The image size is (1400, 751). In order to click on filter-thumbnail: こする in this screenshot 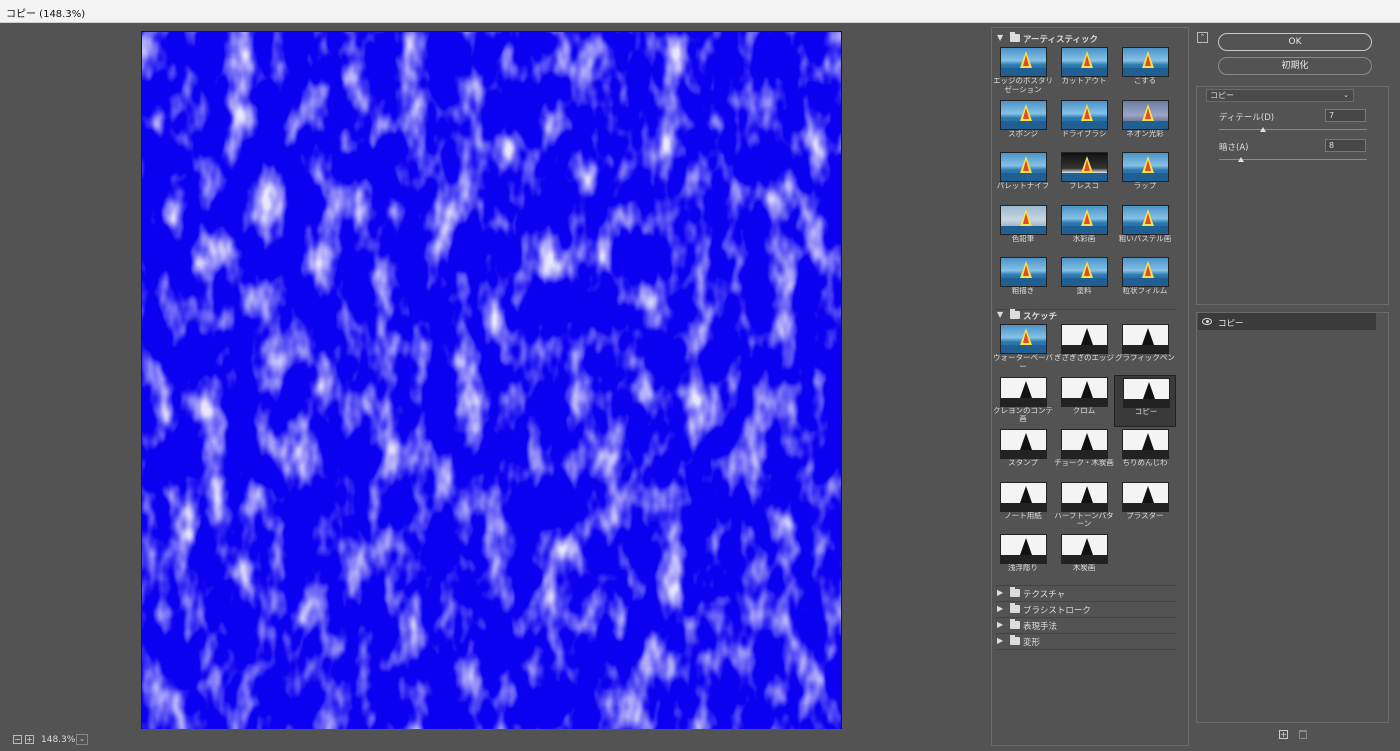, I will do `click(1145, 71)`.